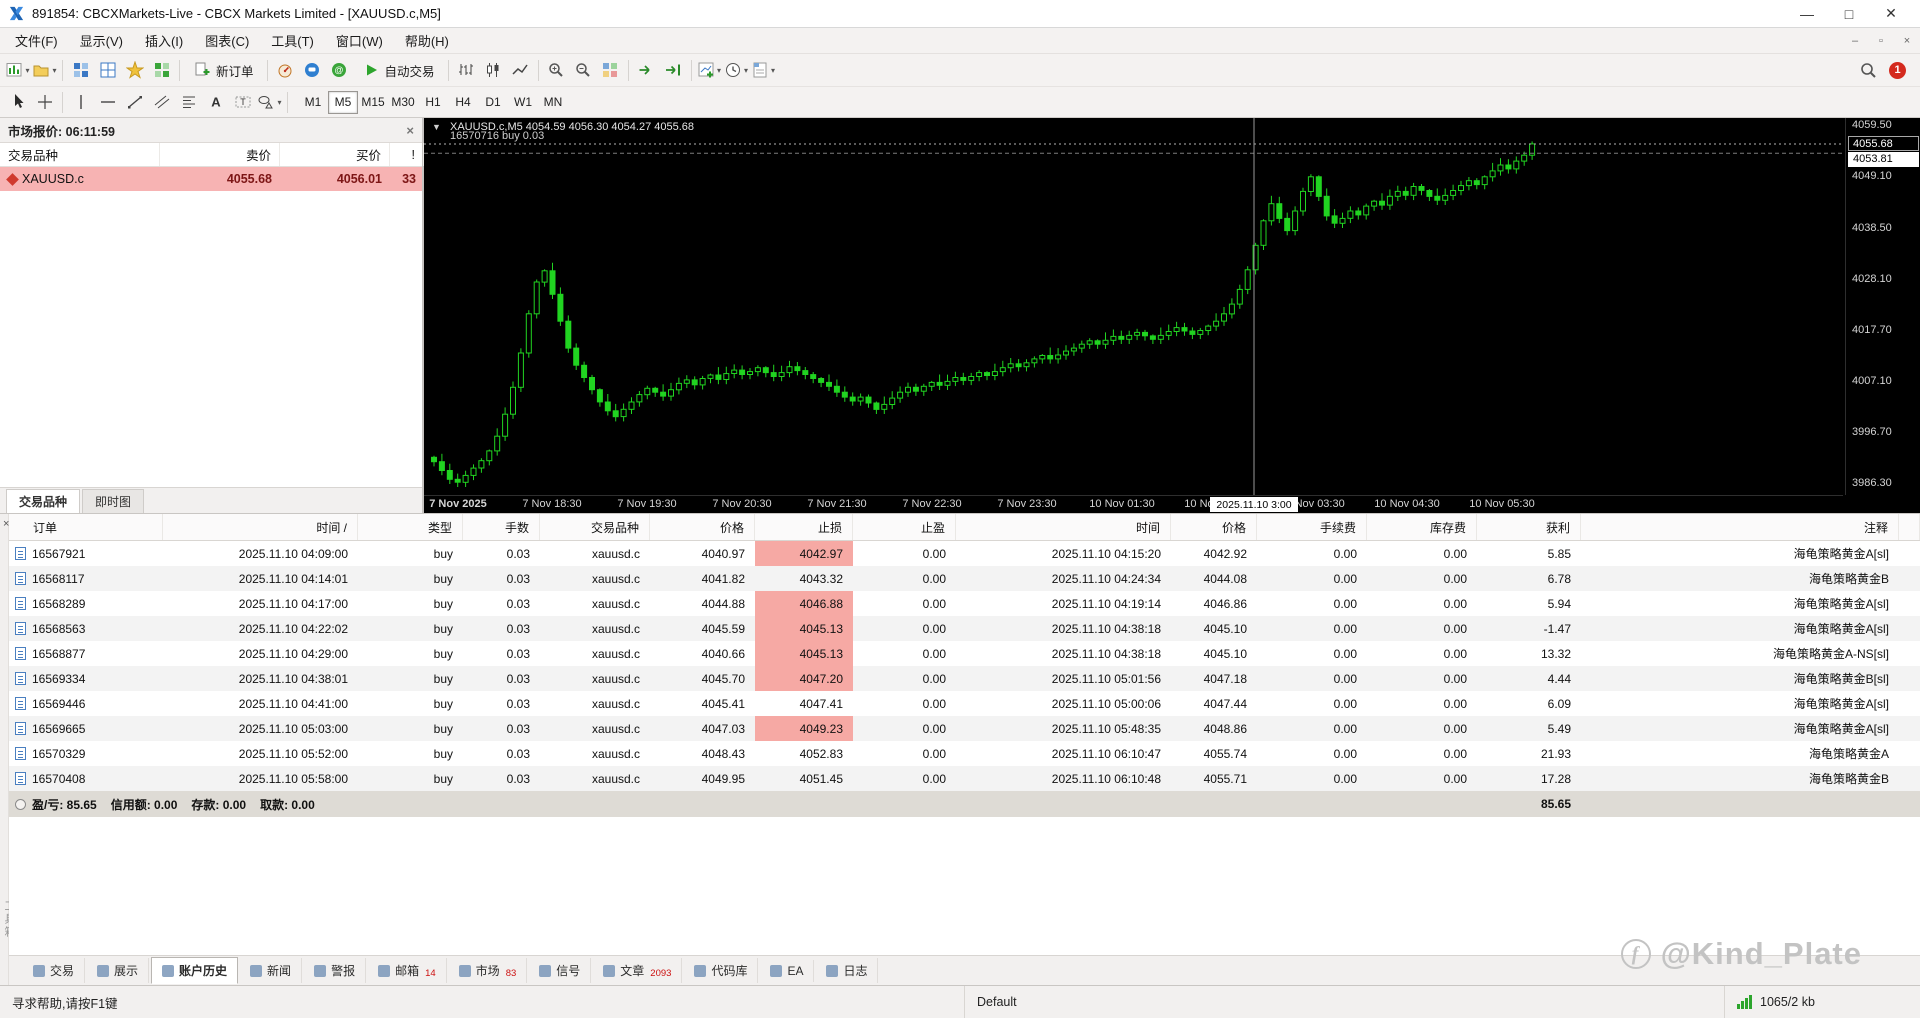 The width and height of the screenshot is (1920, 1018). Describe the element at coordinates (113, 501) in the screenshot. I see `tab-tick-chart: 即时图` at that location.